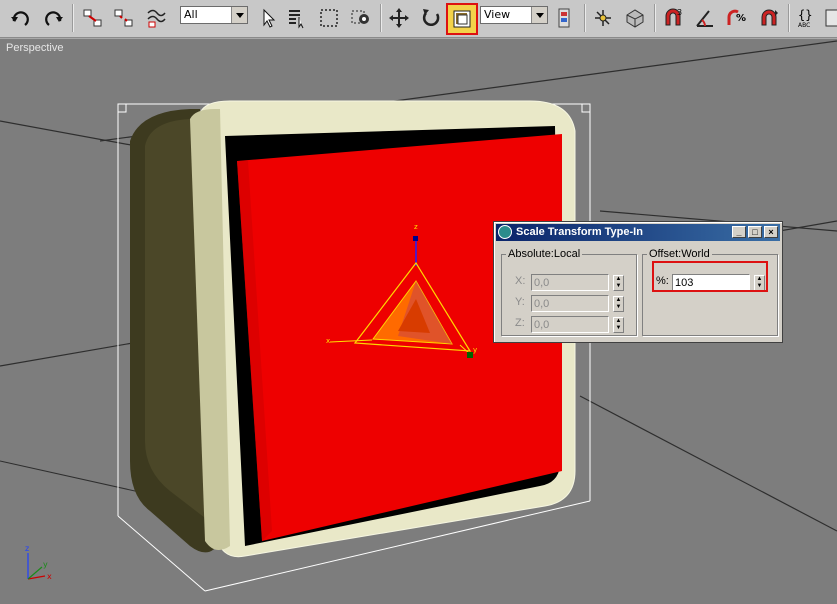  I want to click on select-and-manipulate-icon, so click(603, 18).